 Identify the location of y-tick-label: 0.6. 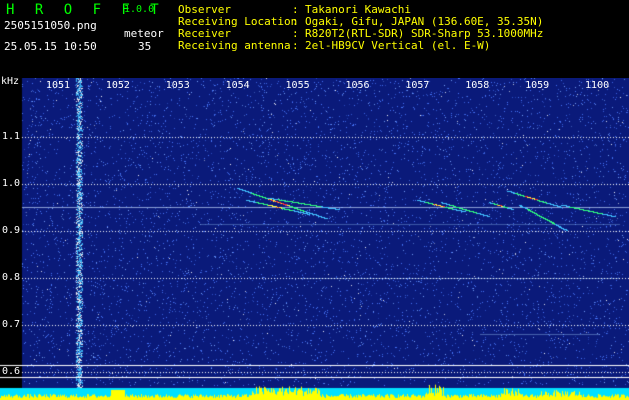
(11, 371).